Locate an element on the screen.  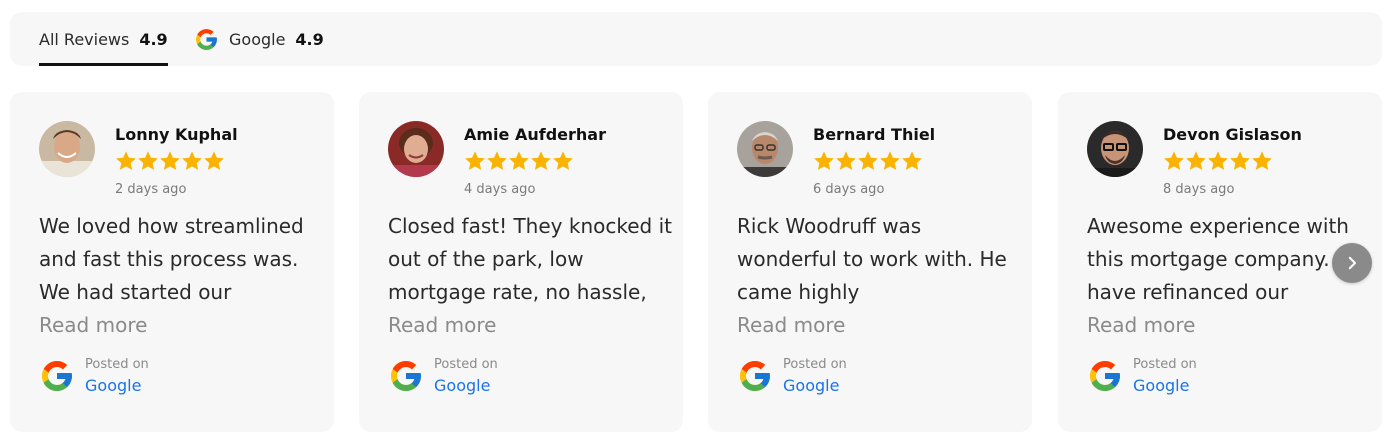
carousel-next-button is located at coordinates (1352, 263).